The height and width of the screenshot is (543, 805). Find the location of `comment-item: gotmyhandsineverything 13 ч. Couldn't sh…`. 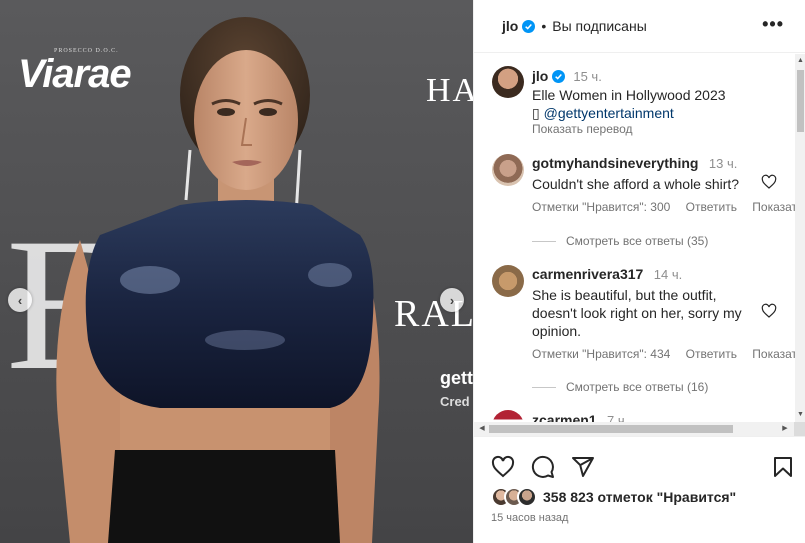

comment-item: gotmyhandsineverything 13 ч. Couldn't sh… is located at coordinates (657, 174).